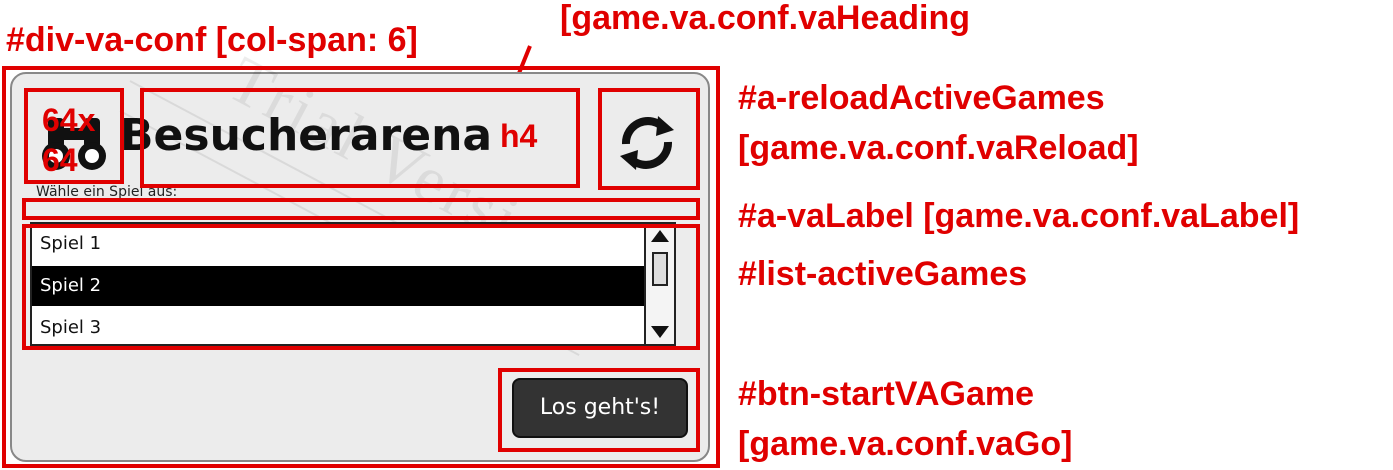 The height and width of the screenshot is (470, 1393). Describe the element at coordinates (60, 160) in the screenshot. I see `icon-size-annotation: 64` at that location.